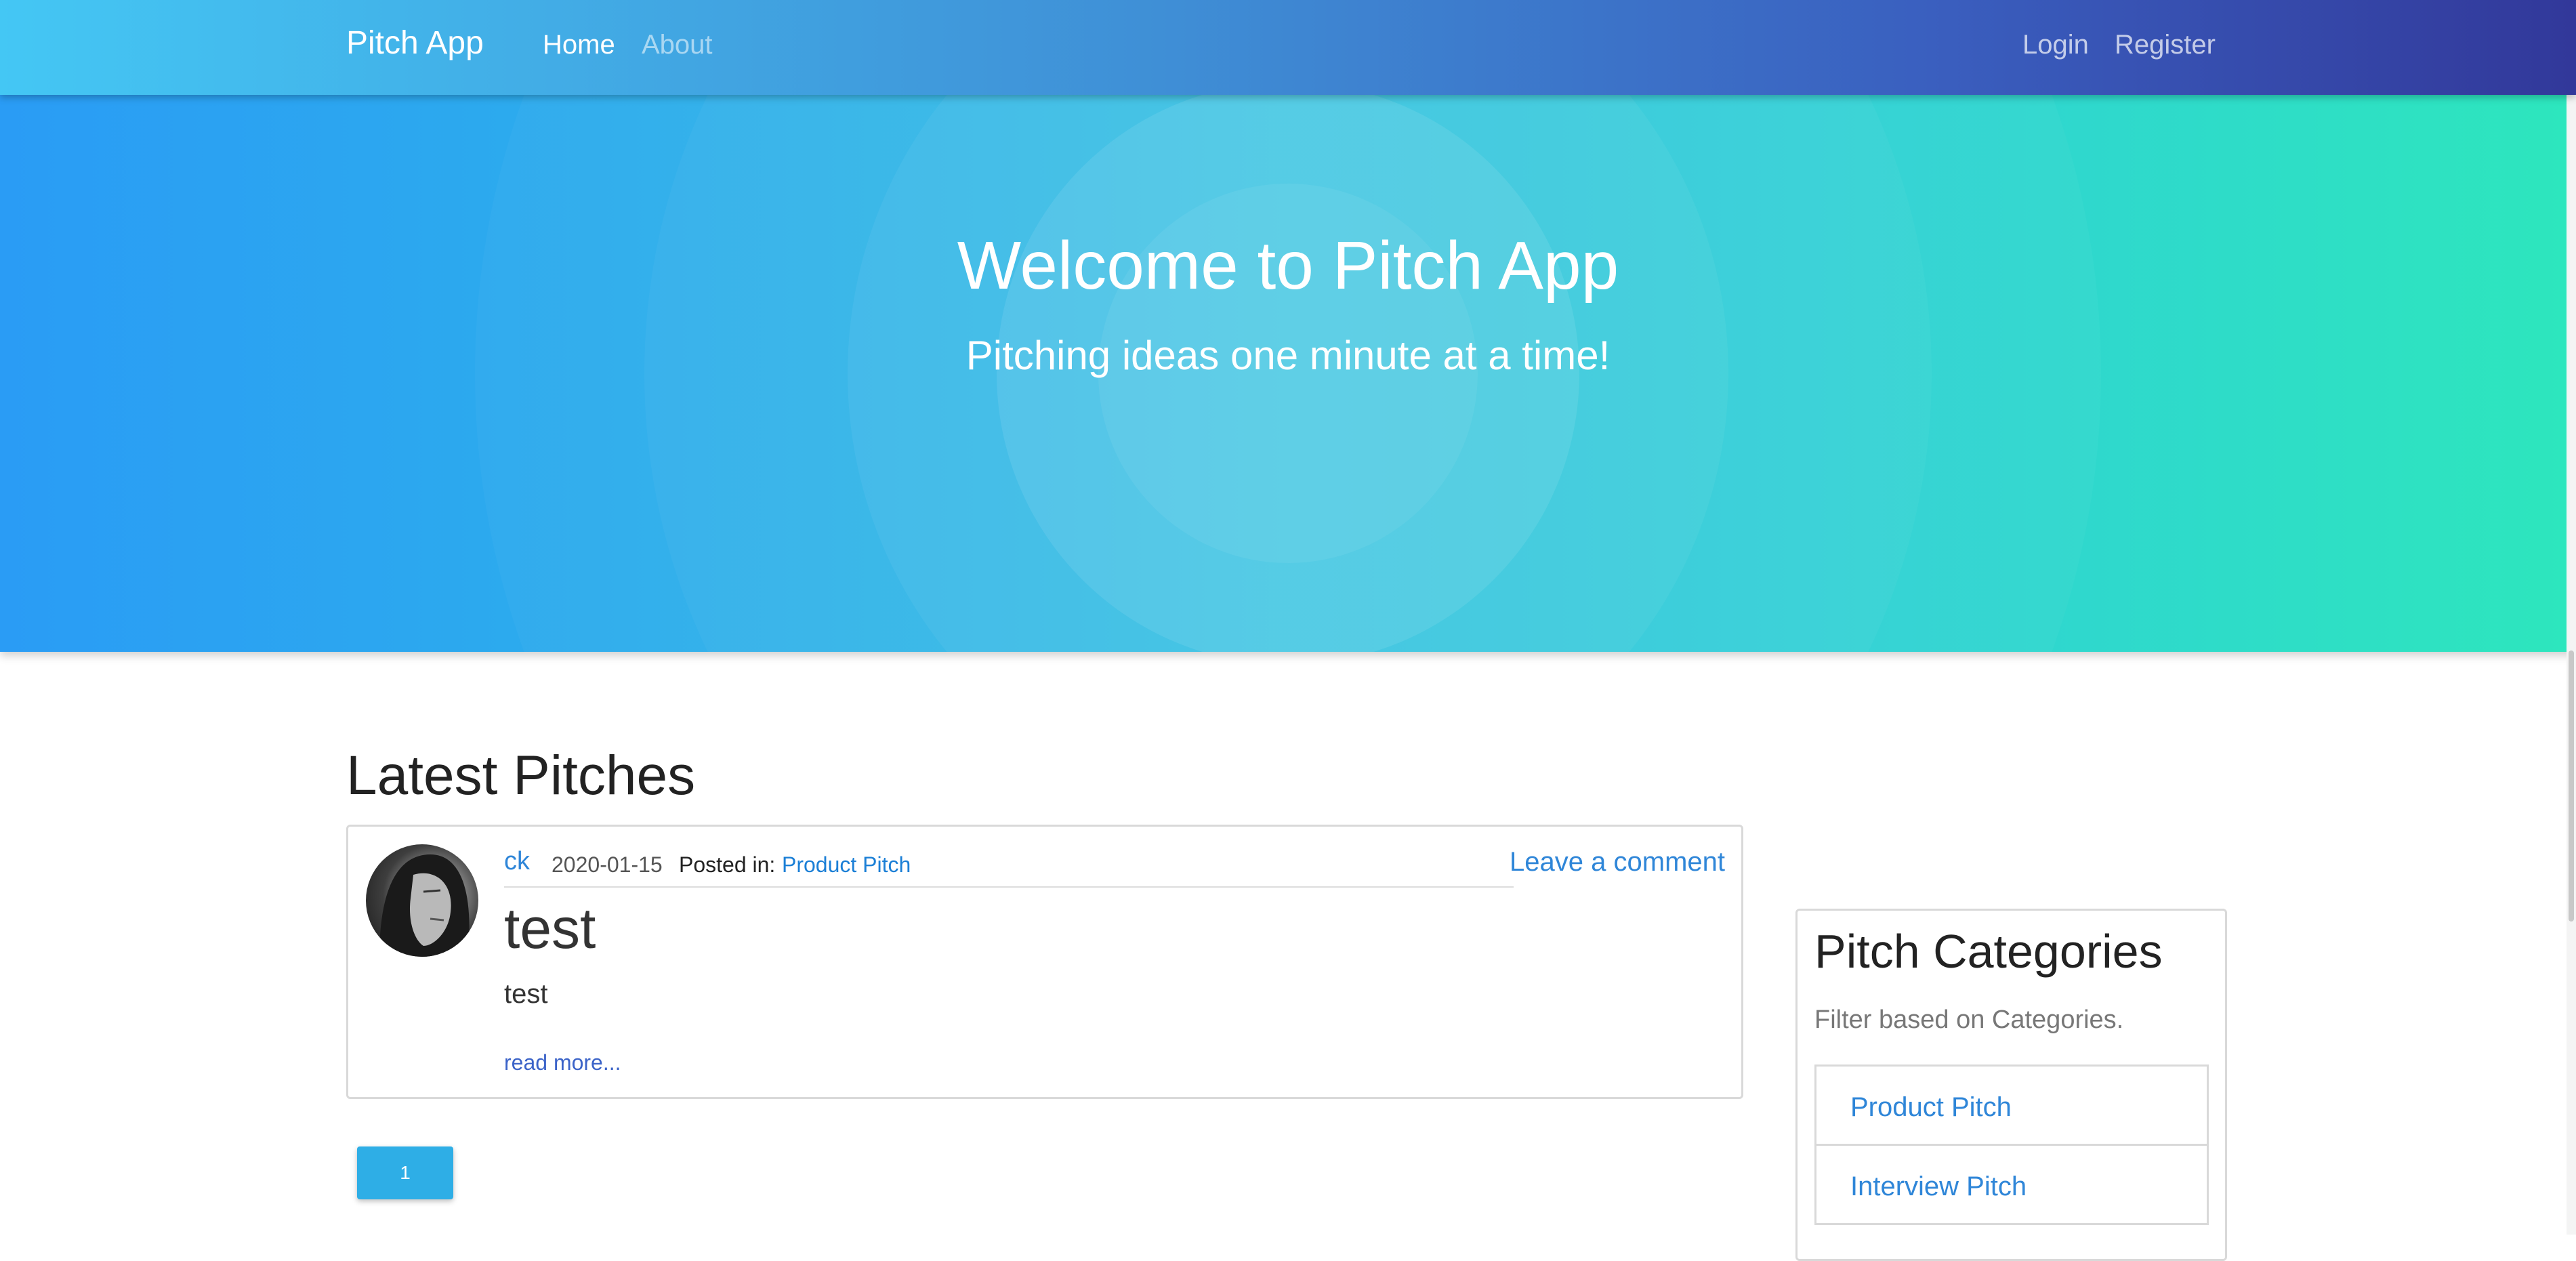 This screenshot has height=1261, width=2576. I want to click on pitch-title: test, so click(550, 928).